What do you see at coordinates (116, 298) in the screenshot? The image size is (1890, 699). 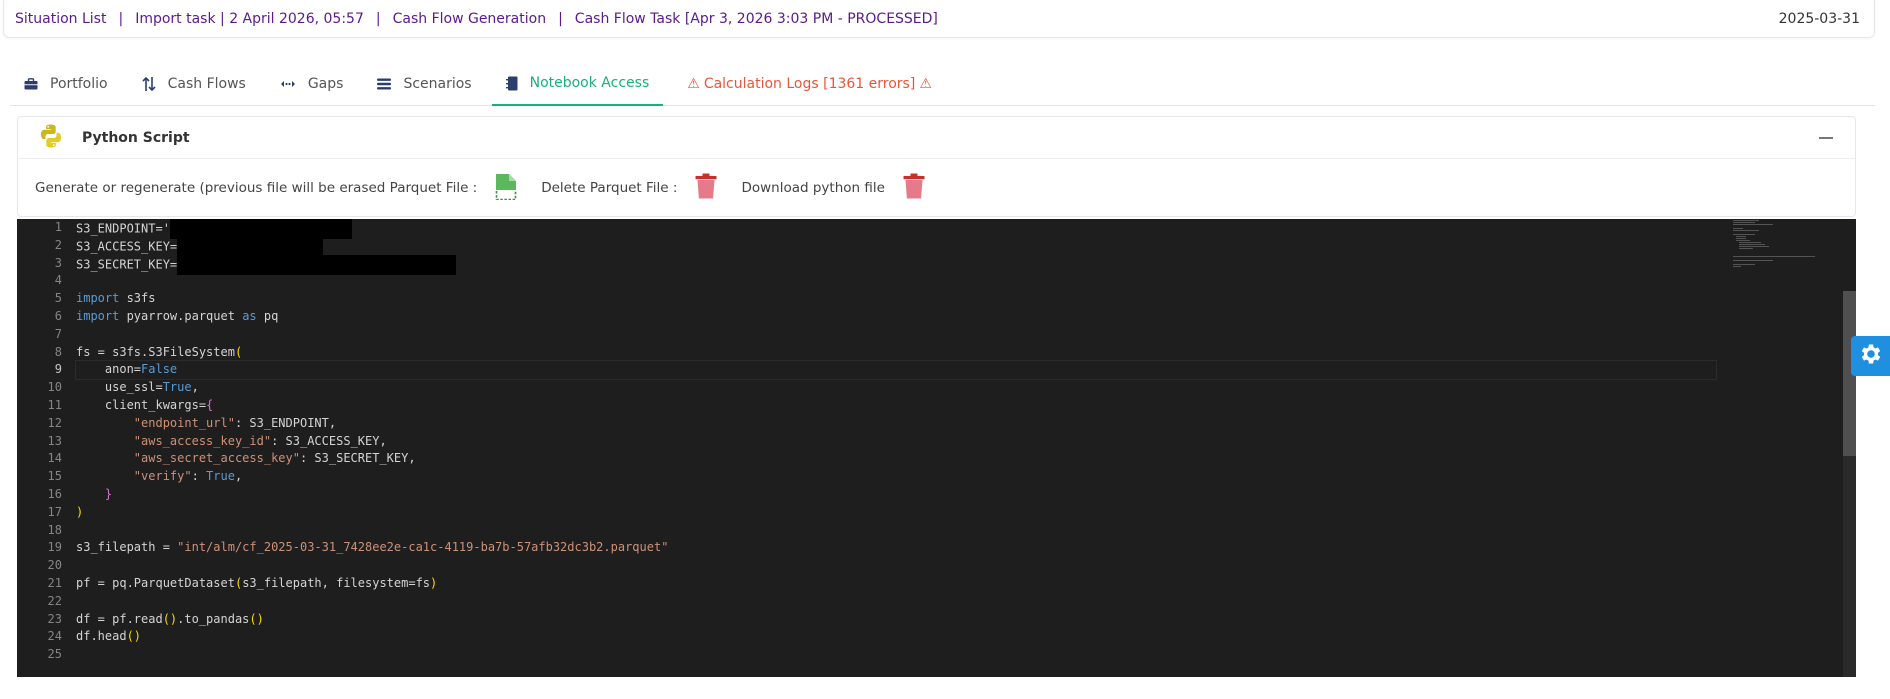 I see `code-line: import s3fs` at bounding box center [116, 298].